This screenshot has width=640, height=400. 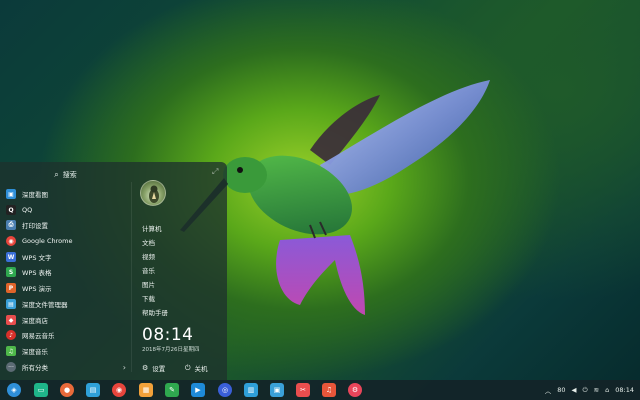 What do you see at coordinates (37, 258) in the screenshot?
I see `app-label: WPS 文字` at bounding box center [37, 258].